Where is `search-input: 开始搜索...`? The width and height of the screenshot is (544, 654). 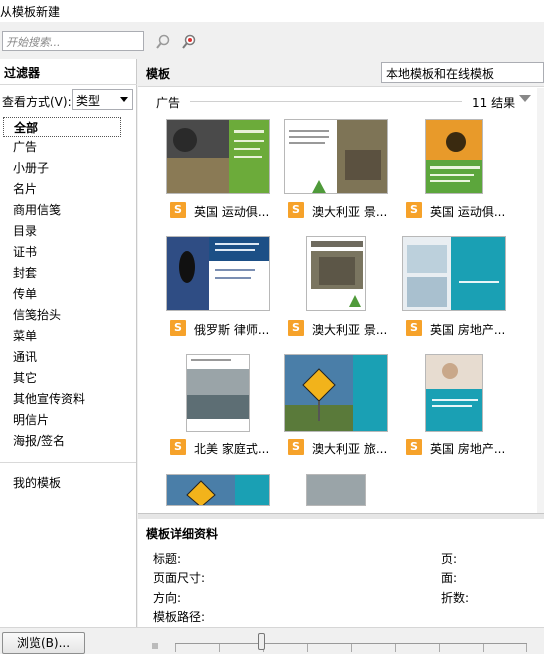
search-input: 开始搜索... is located at coordinates (73, 41).